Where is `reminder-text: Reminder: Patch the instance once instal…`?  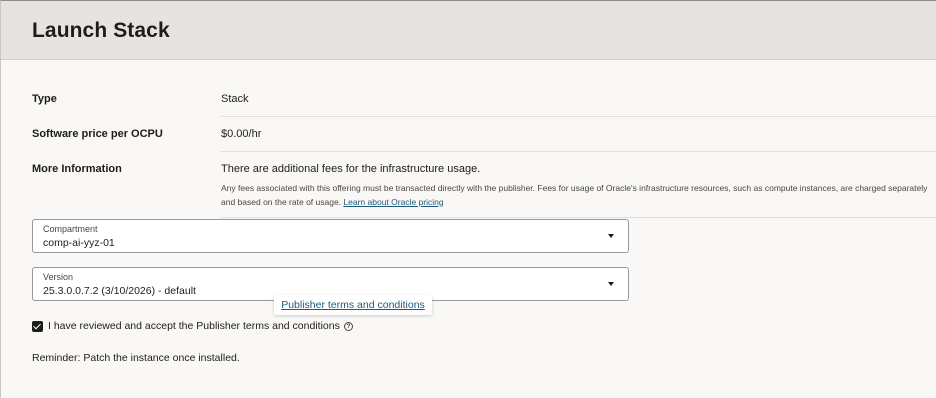
reminder-text: Reminder: Patch the instance once instal… is located at coordinates (136, 358).